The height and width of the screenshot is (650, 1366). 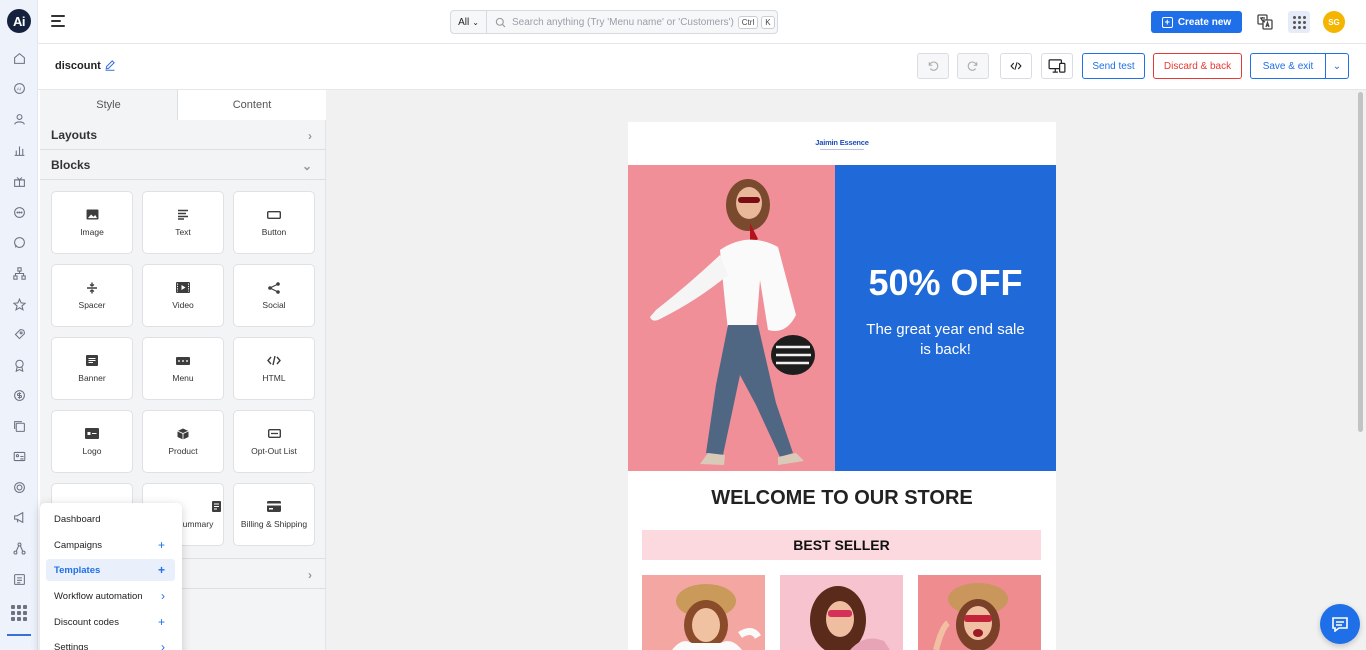 I want to click on edit-name-icon, so click(x=110, y=66).